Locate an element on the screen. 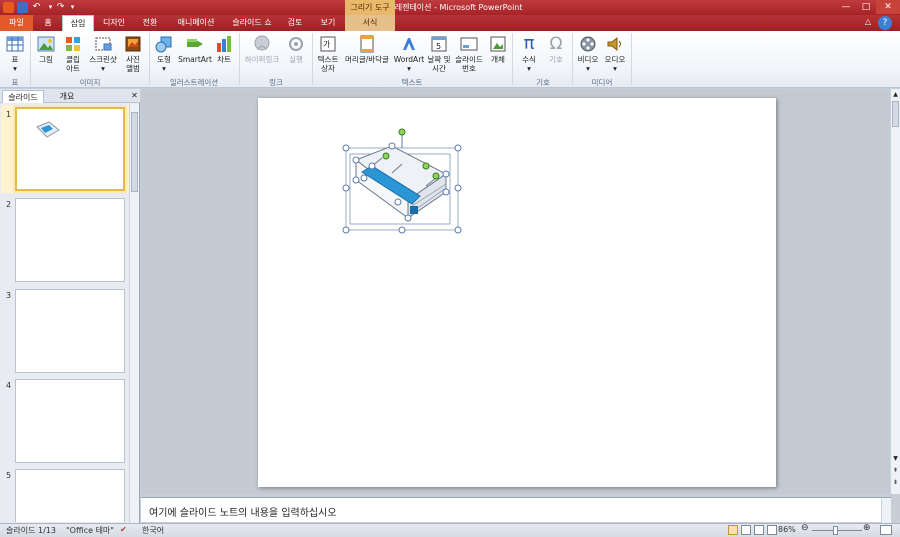 This screenshot has height=537, width=900. insert-picture-button: 그림 is located at coordinates (46, 48).